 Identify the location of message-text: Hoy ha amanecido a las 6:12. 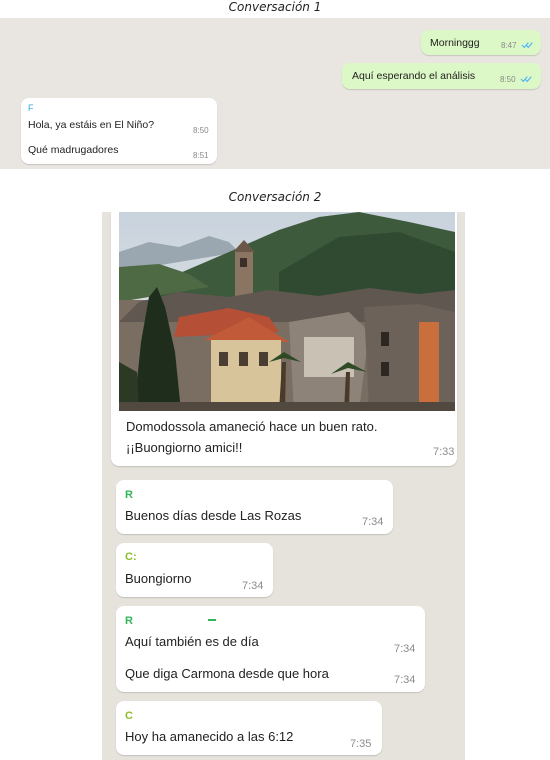
(209, 736).